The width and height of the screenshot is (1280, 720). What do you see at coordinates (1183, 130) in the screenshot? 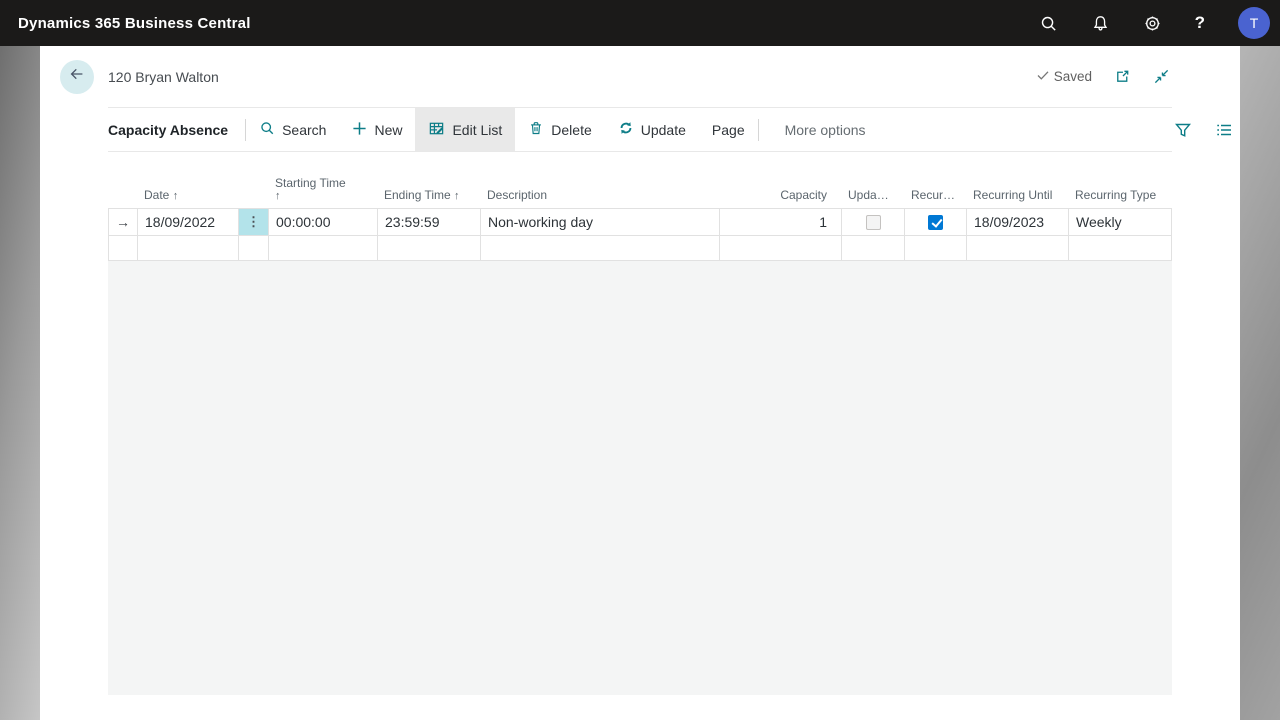
I see `filter-icon` at bounding box center [1183, 130].